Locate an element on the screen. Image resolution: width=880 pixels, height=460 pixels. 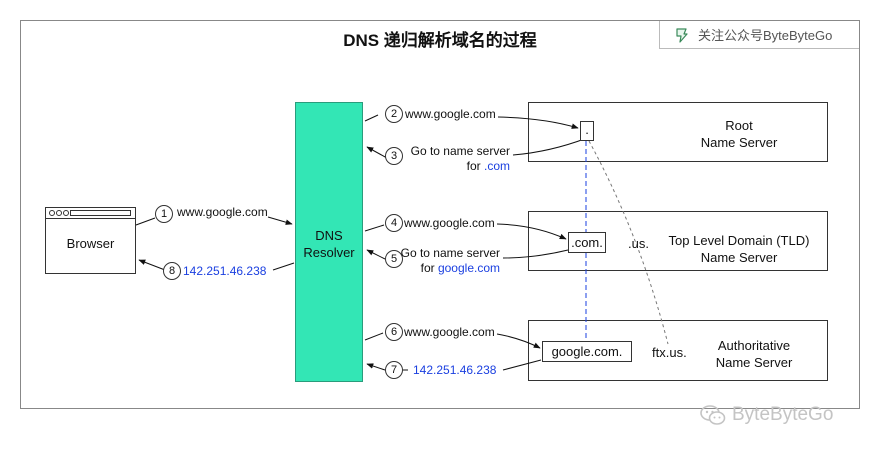
watermark-text: ByteByteGo is located at coordinates (783, 414).